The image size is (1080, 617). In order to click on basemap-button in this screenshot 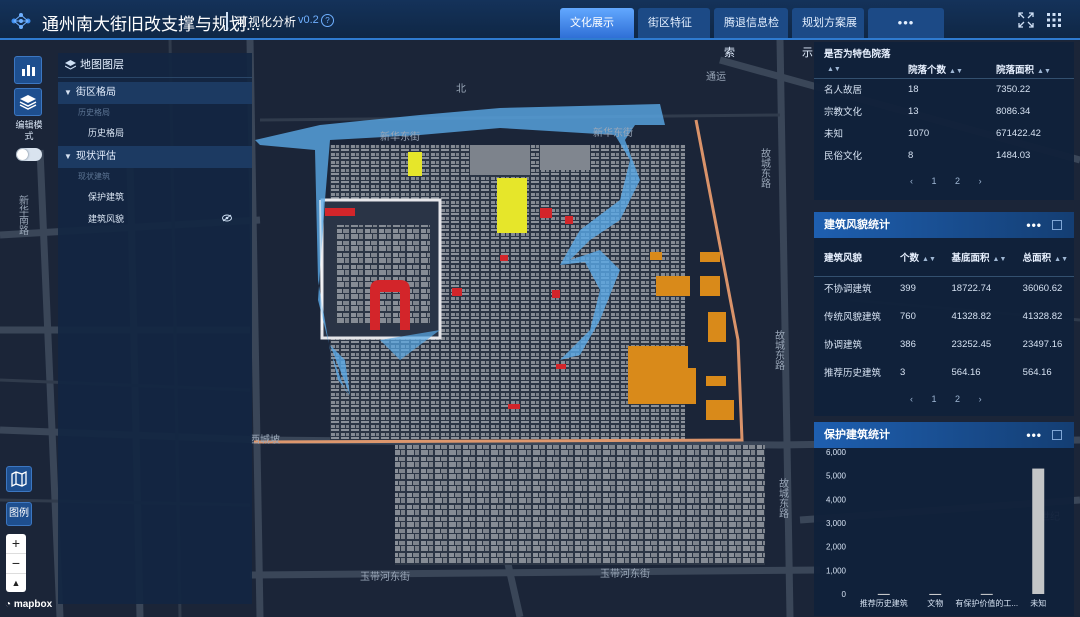, I will do `click(19, 479)`.